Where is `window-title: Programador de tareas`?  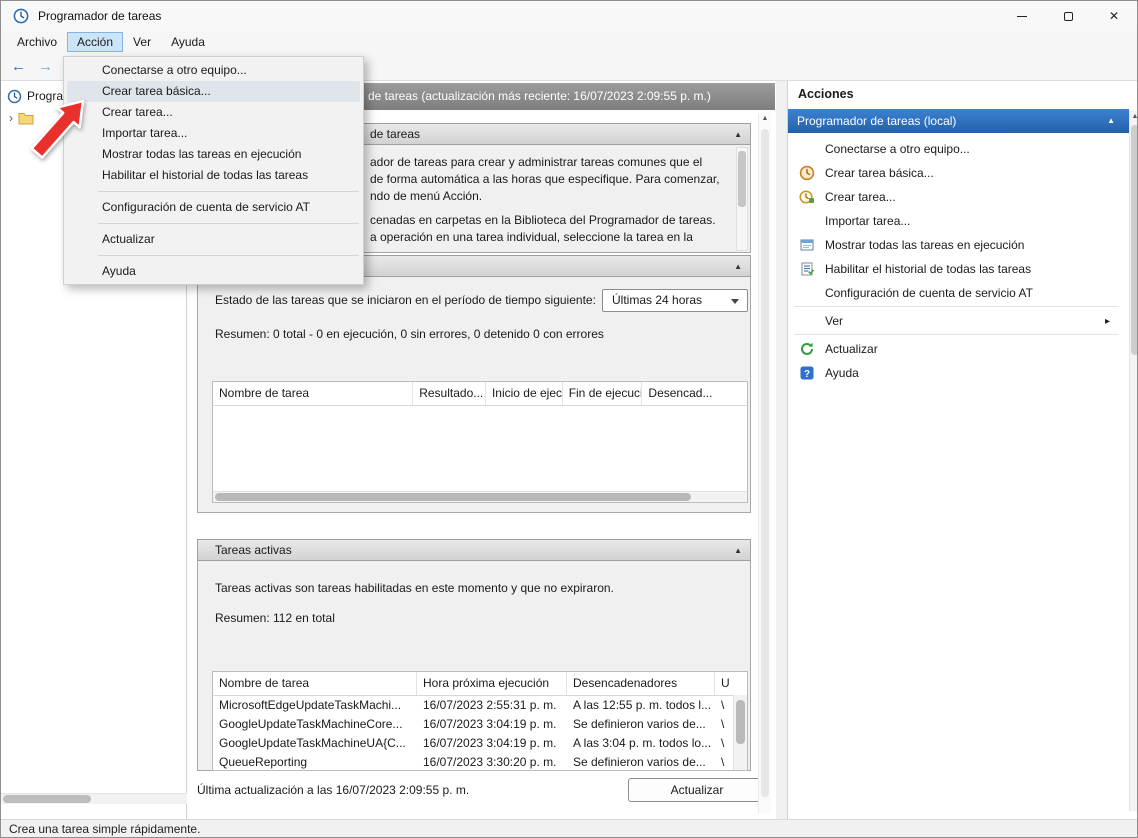 window-title: Programador de tareas is located at coordinates (100, 16).